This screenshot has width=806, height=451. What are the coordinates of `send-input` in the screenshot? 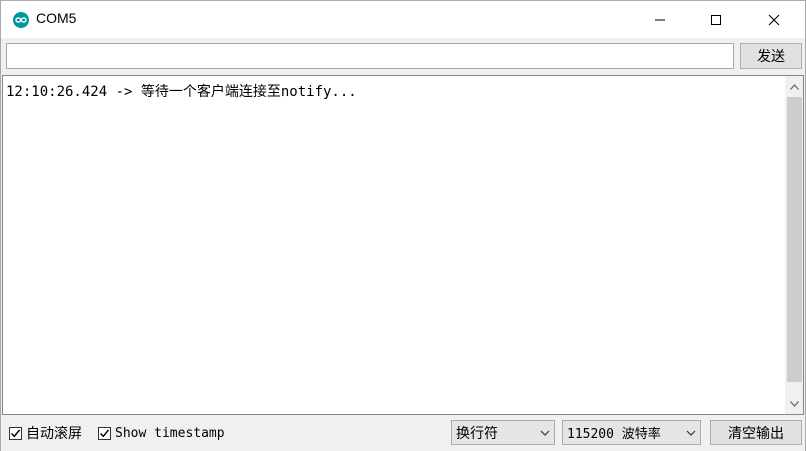 It's located at (370, 56).